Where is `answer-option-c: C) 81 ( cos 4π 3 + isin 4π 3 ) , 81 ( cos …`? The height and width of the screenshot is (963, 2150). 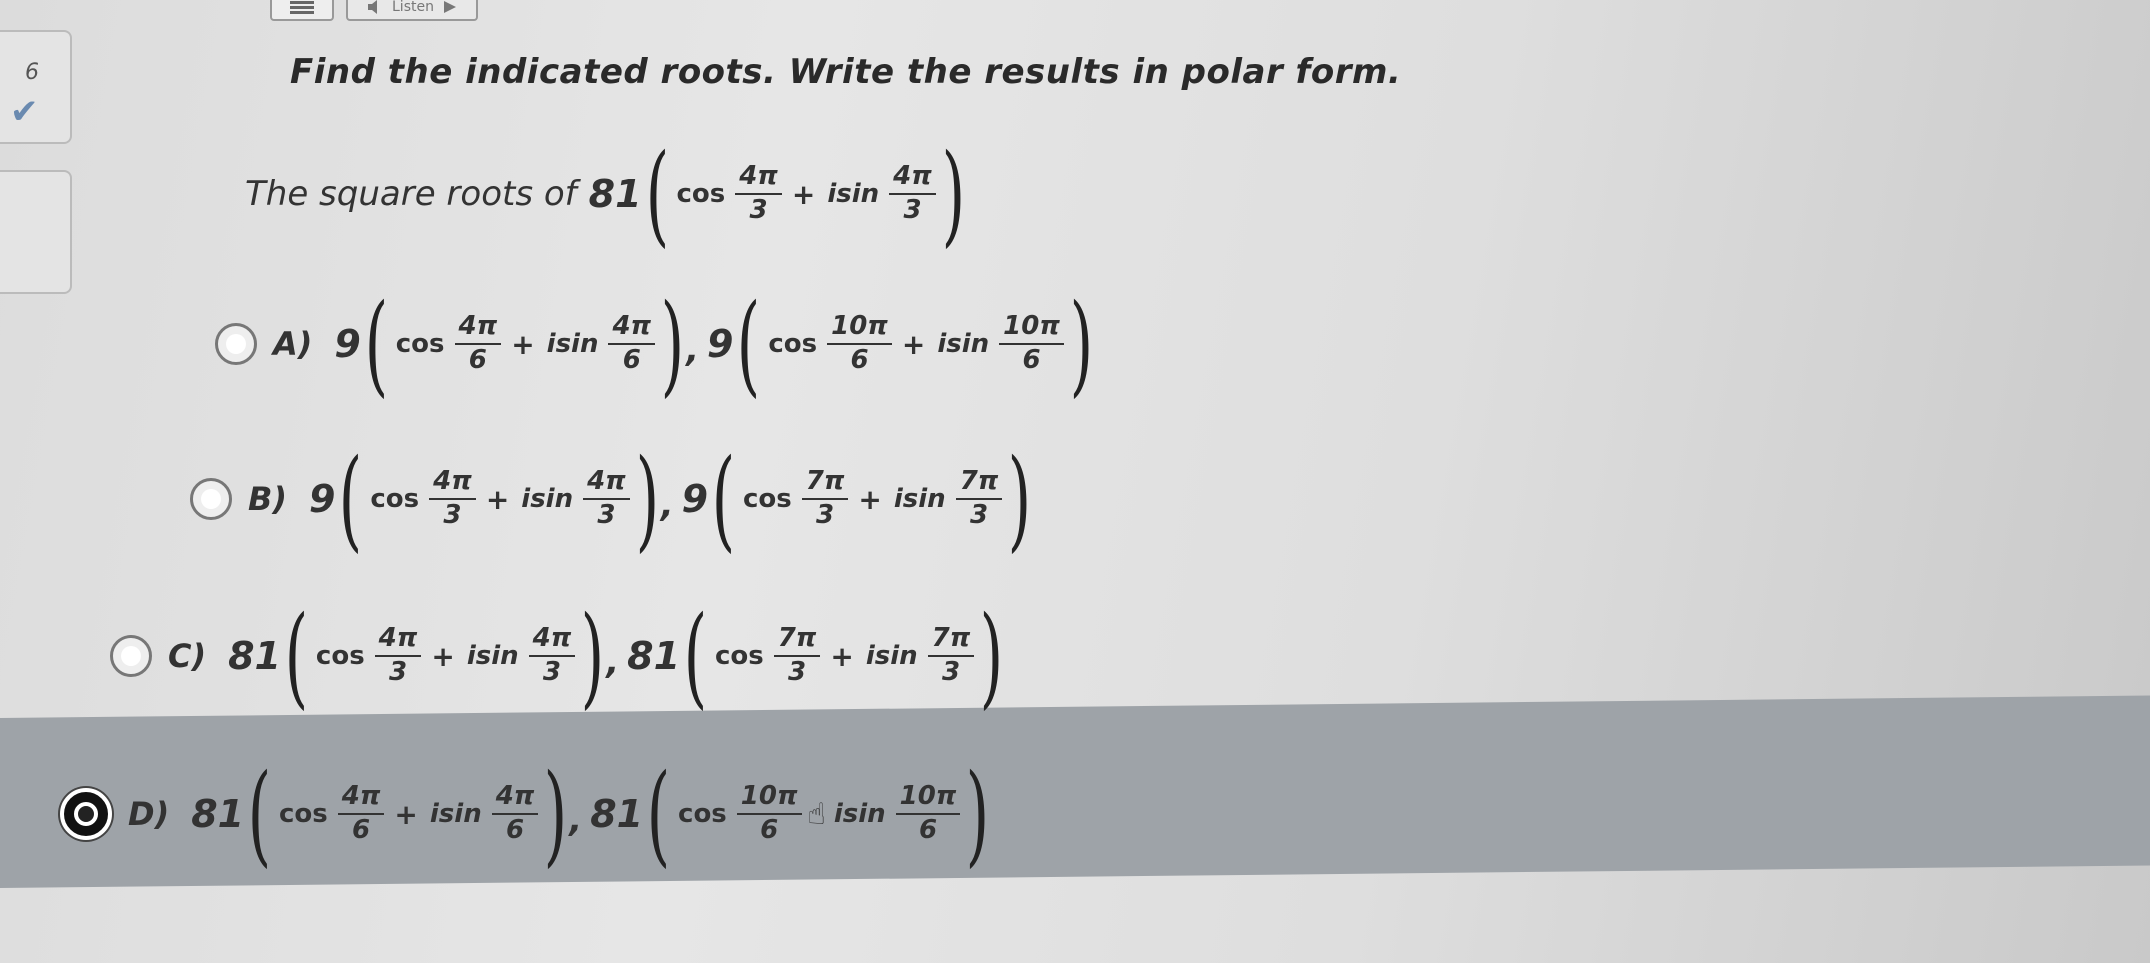 answer-option-c: C) 81 ( cos 4π 3 + isin 4π 3 ) , 81 ( cos … is located at coordinates (557, 656).